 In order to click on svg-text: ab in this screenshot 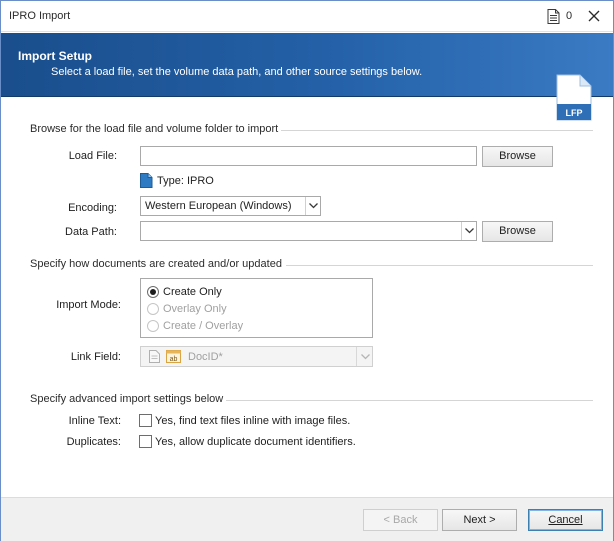, I will do `click(174, 359)`.